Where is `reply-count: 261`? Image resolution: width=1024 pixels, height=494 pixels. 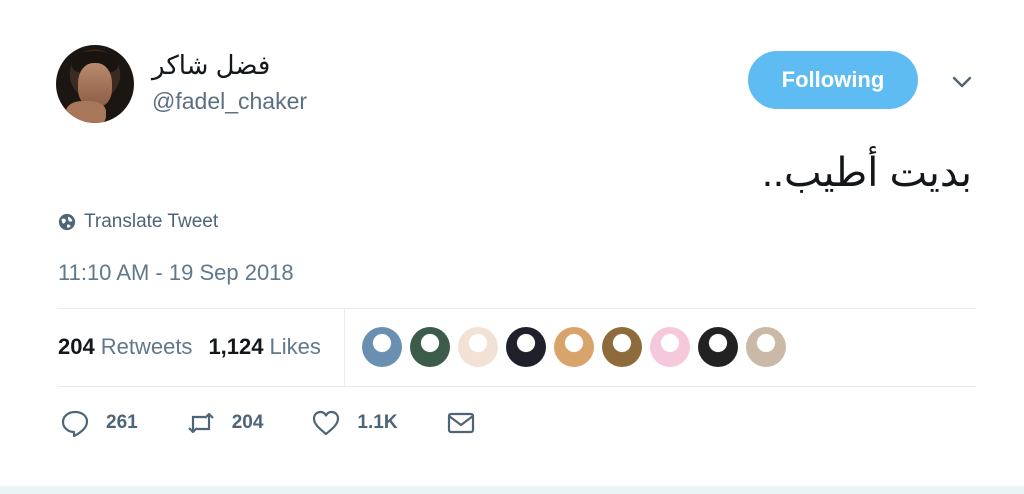
reply-count: 261 is located at coordinates (122, 422).